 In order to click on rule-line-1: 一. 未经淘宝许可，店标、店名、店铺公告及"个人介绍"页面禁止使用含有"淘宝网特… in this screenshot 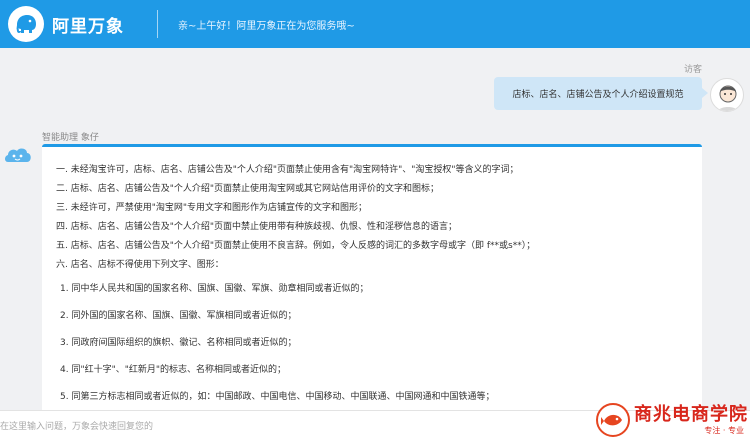, I will do `click(287, 170)`.